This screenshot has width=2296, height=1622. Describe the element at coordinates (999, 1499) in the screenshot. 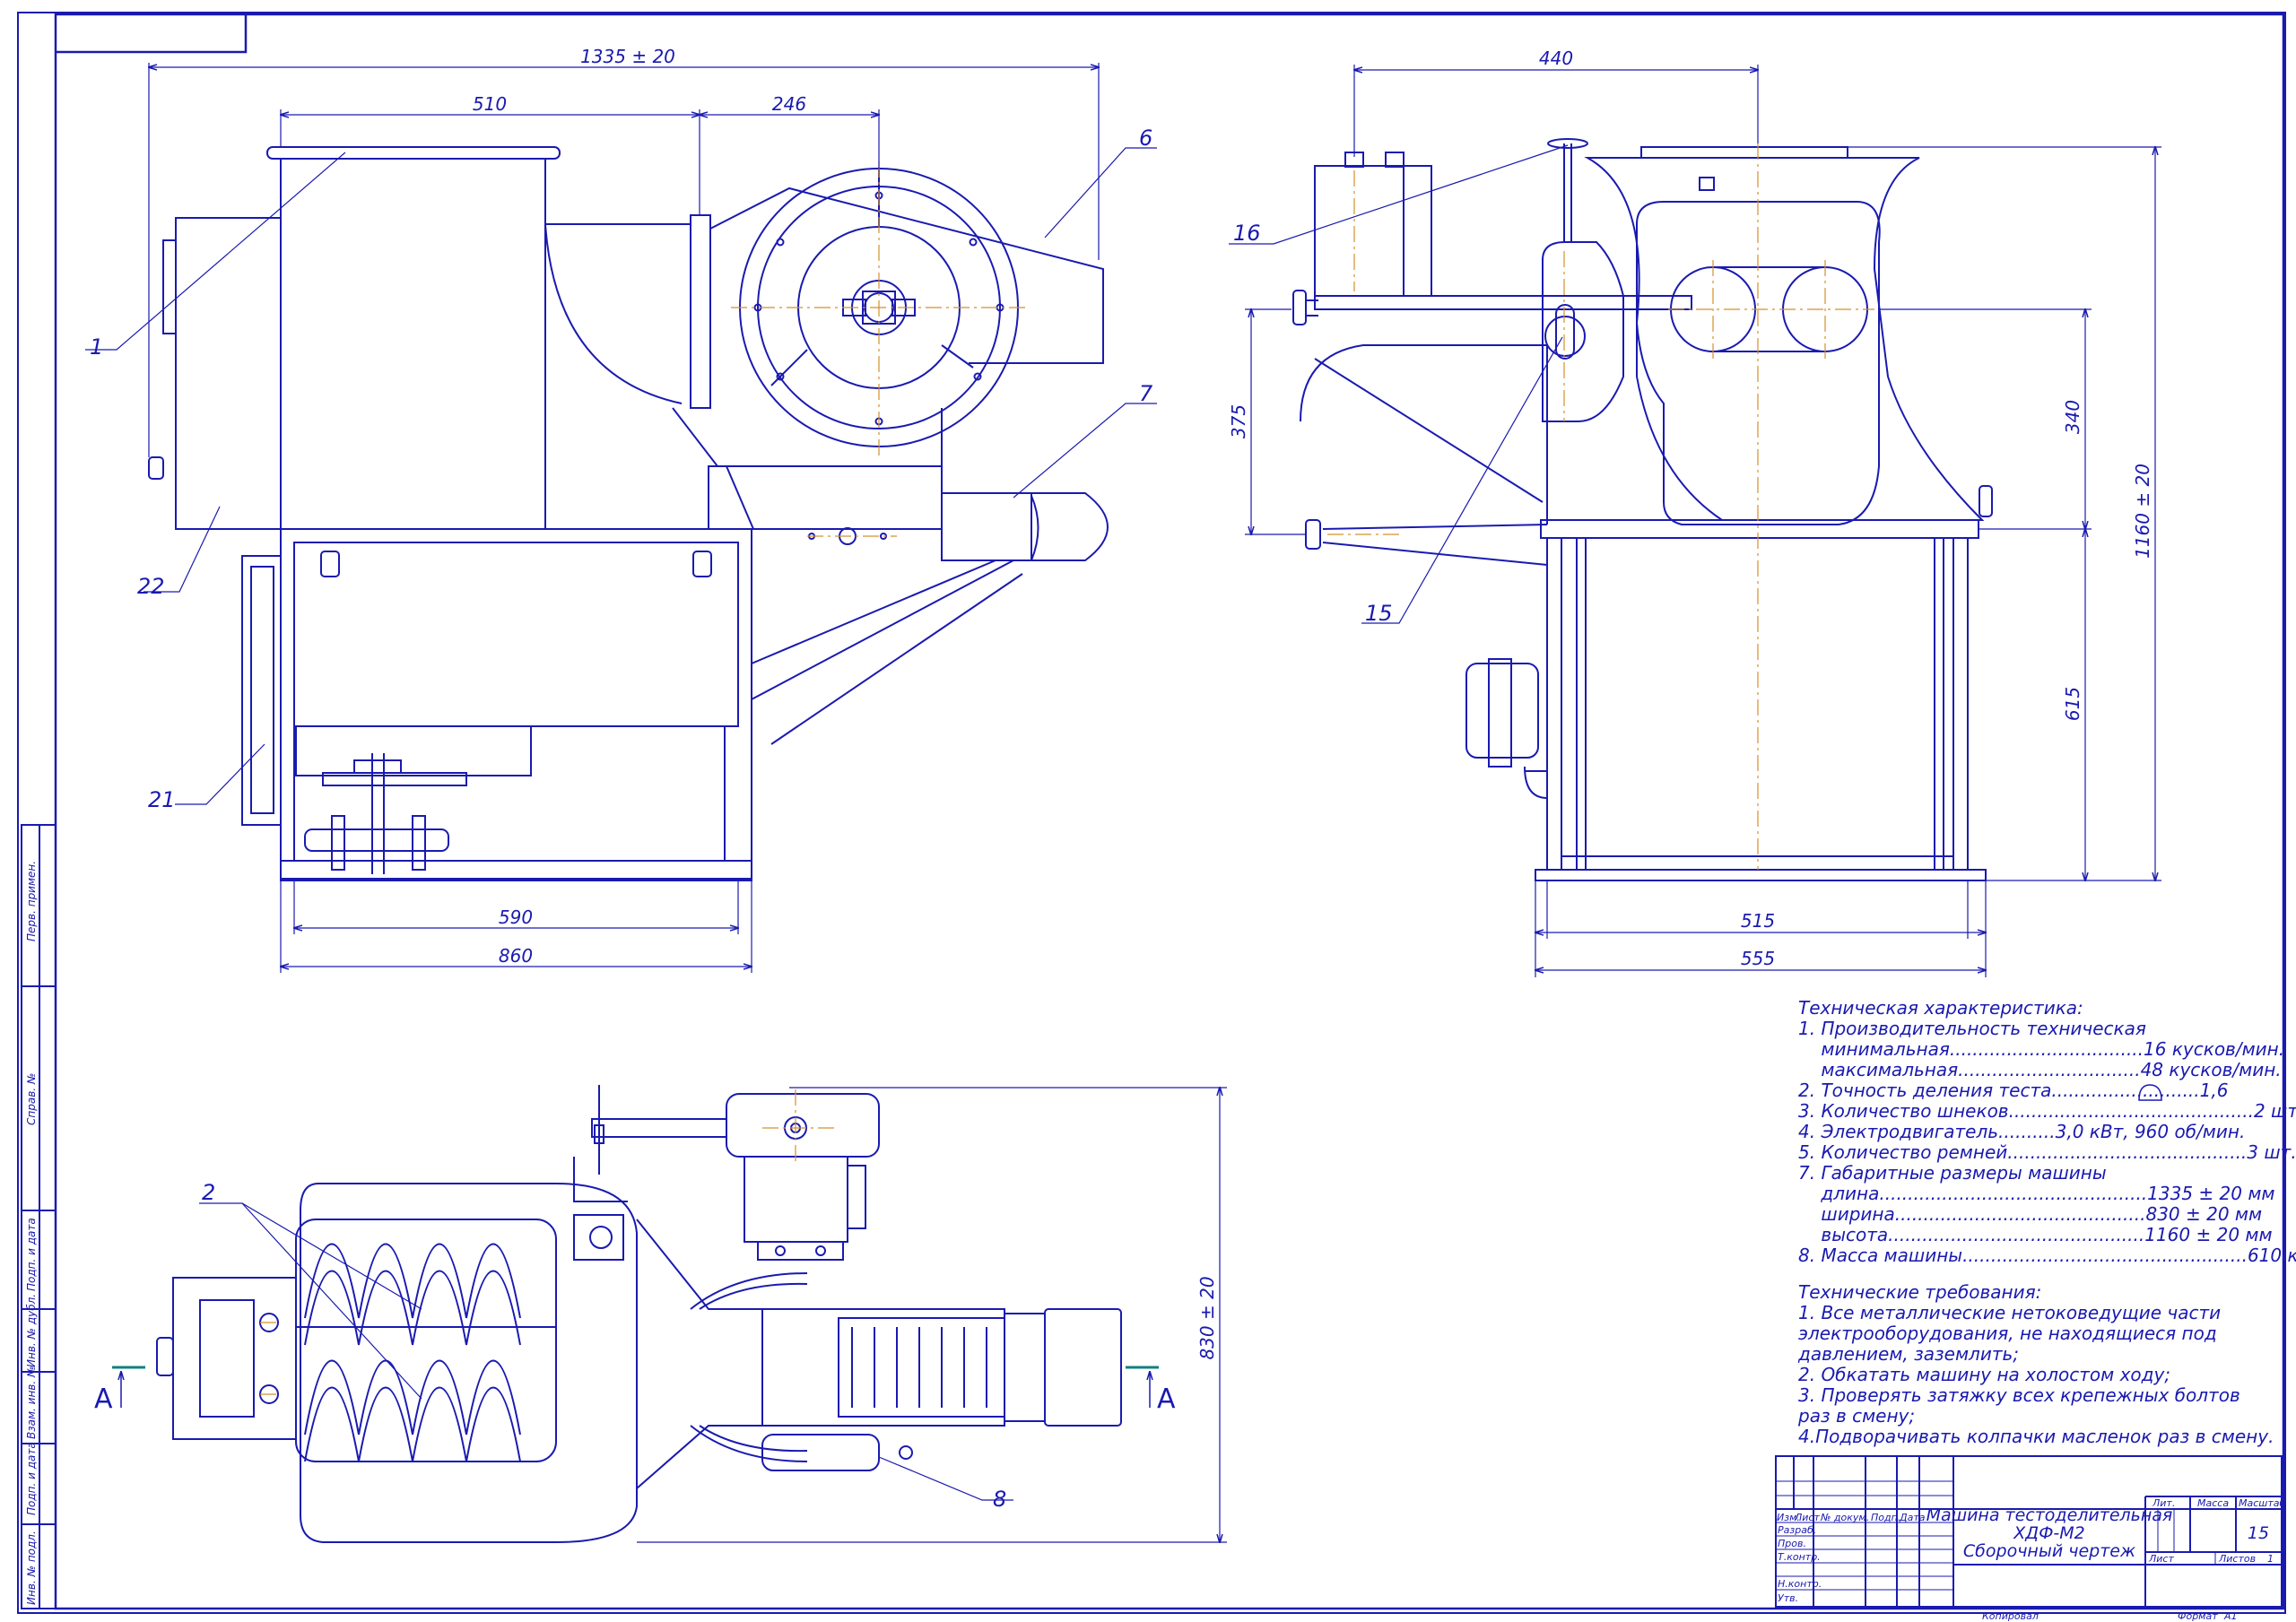

I see `callout-8: 8` at that location.